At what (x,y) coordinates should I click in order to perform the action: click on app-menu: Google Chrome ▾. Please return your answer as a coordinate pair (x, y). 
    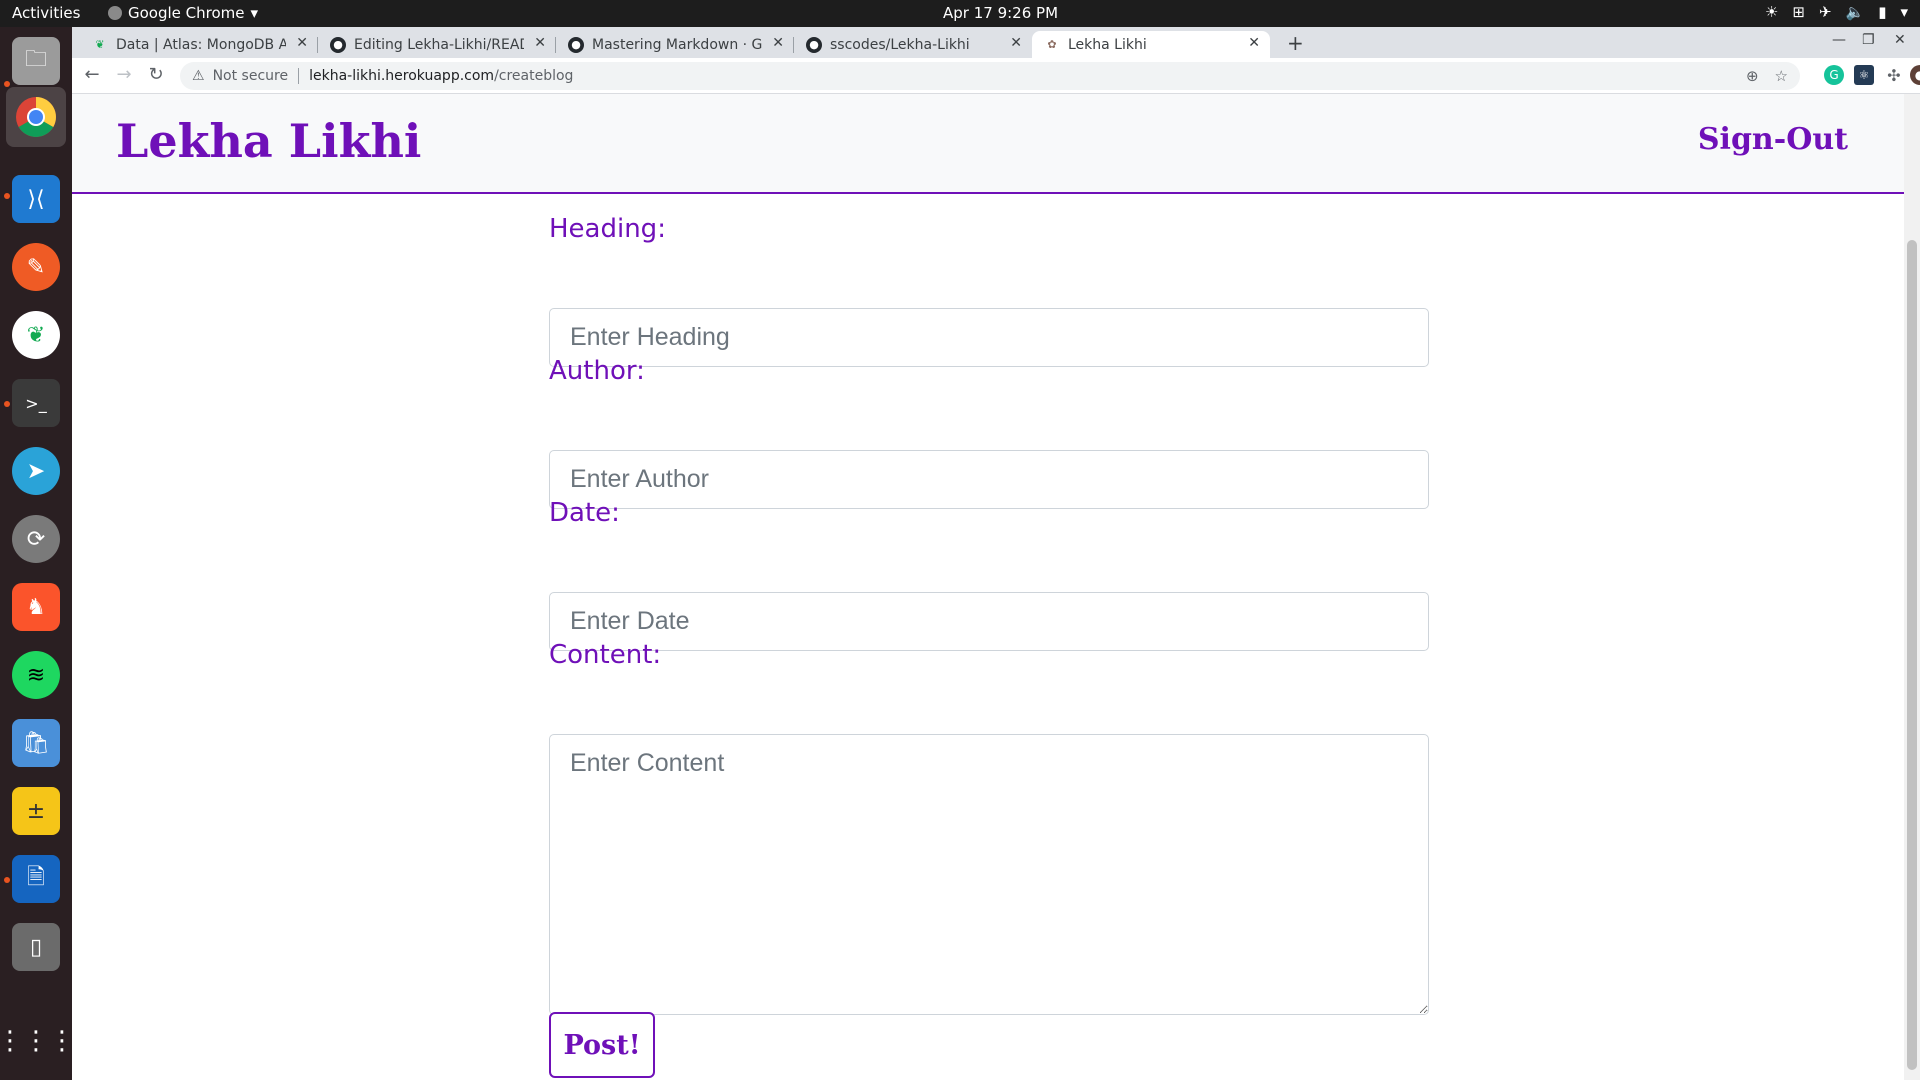
    Looking at the image, I should click on (183, 13).